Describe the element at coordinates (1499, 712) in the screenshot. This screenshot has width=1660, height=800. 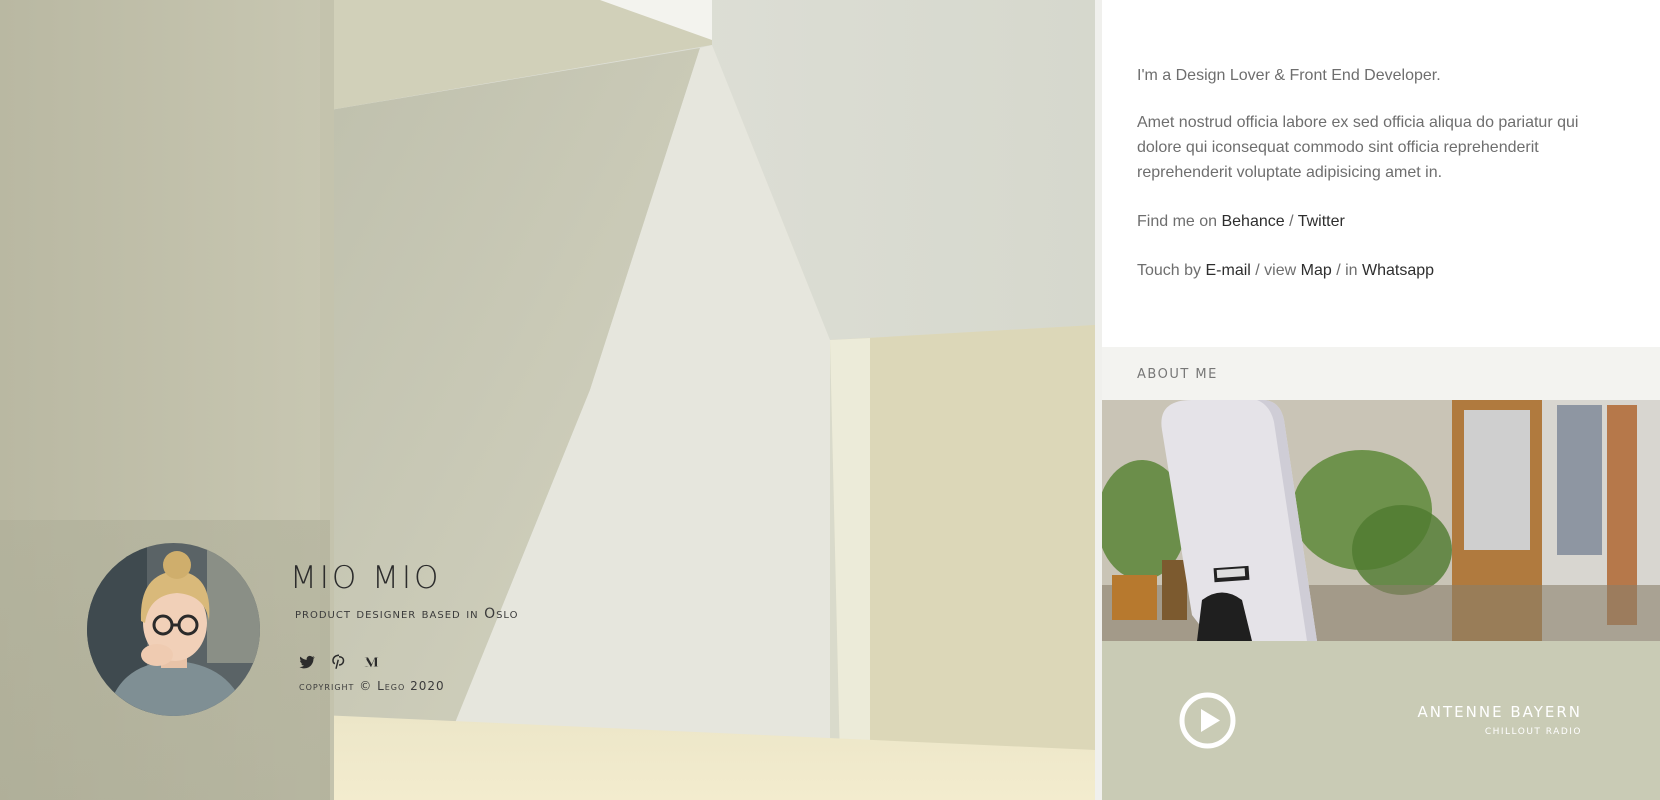
I see `station-name: Antenne Bayern` at that location.